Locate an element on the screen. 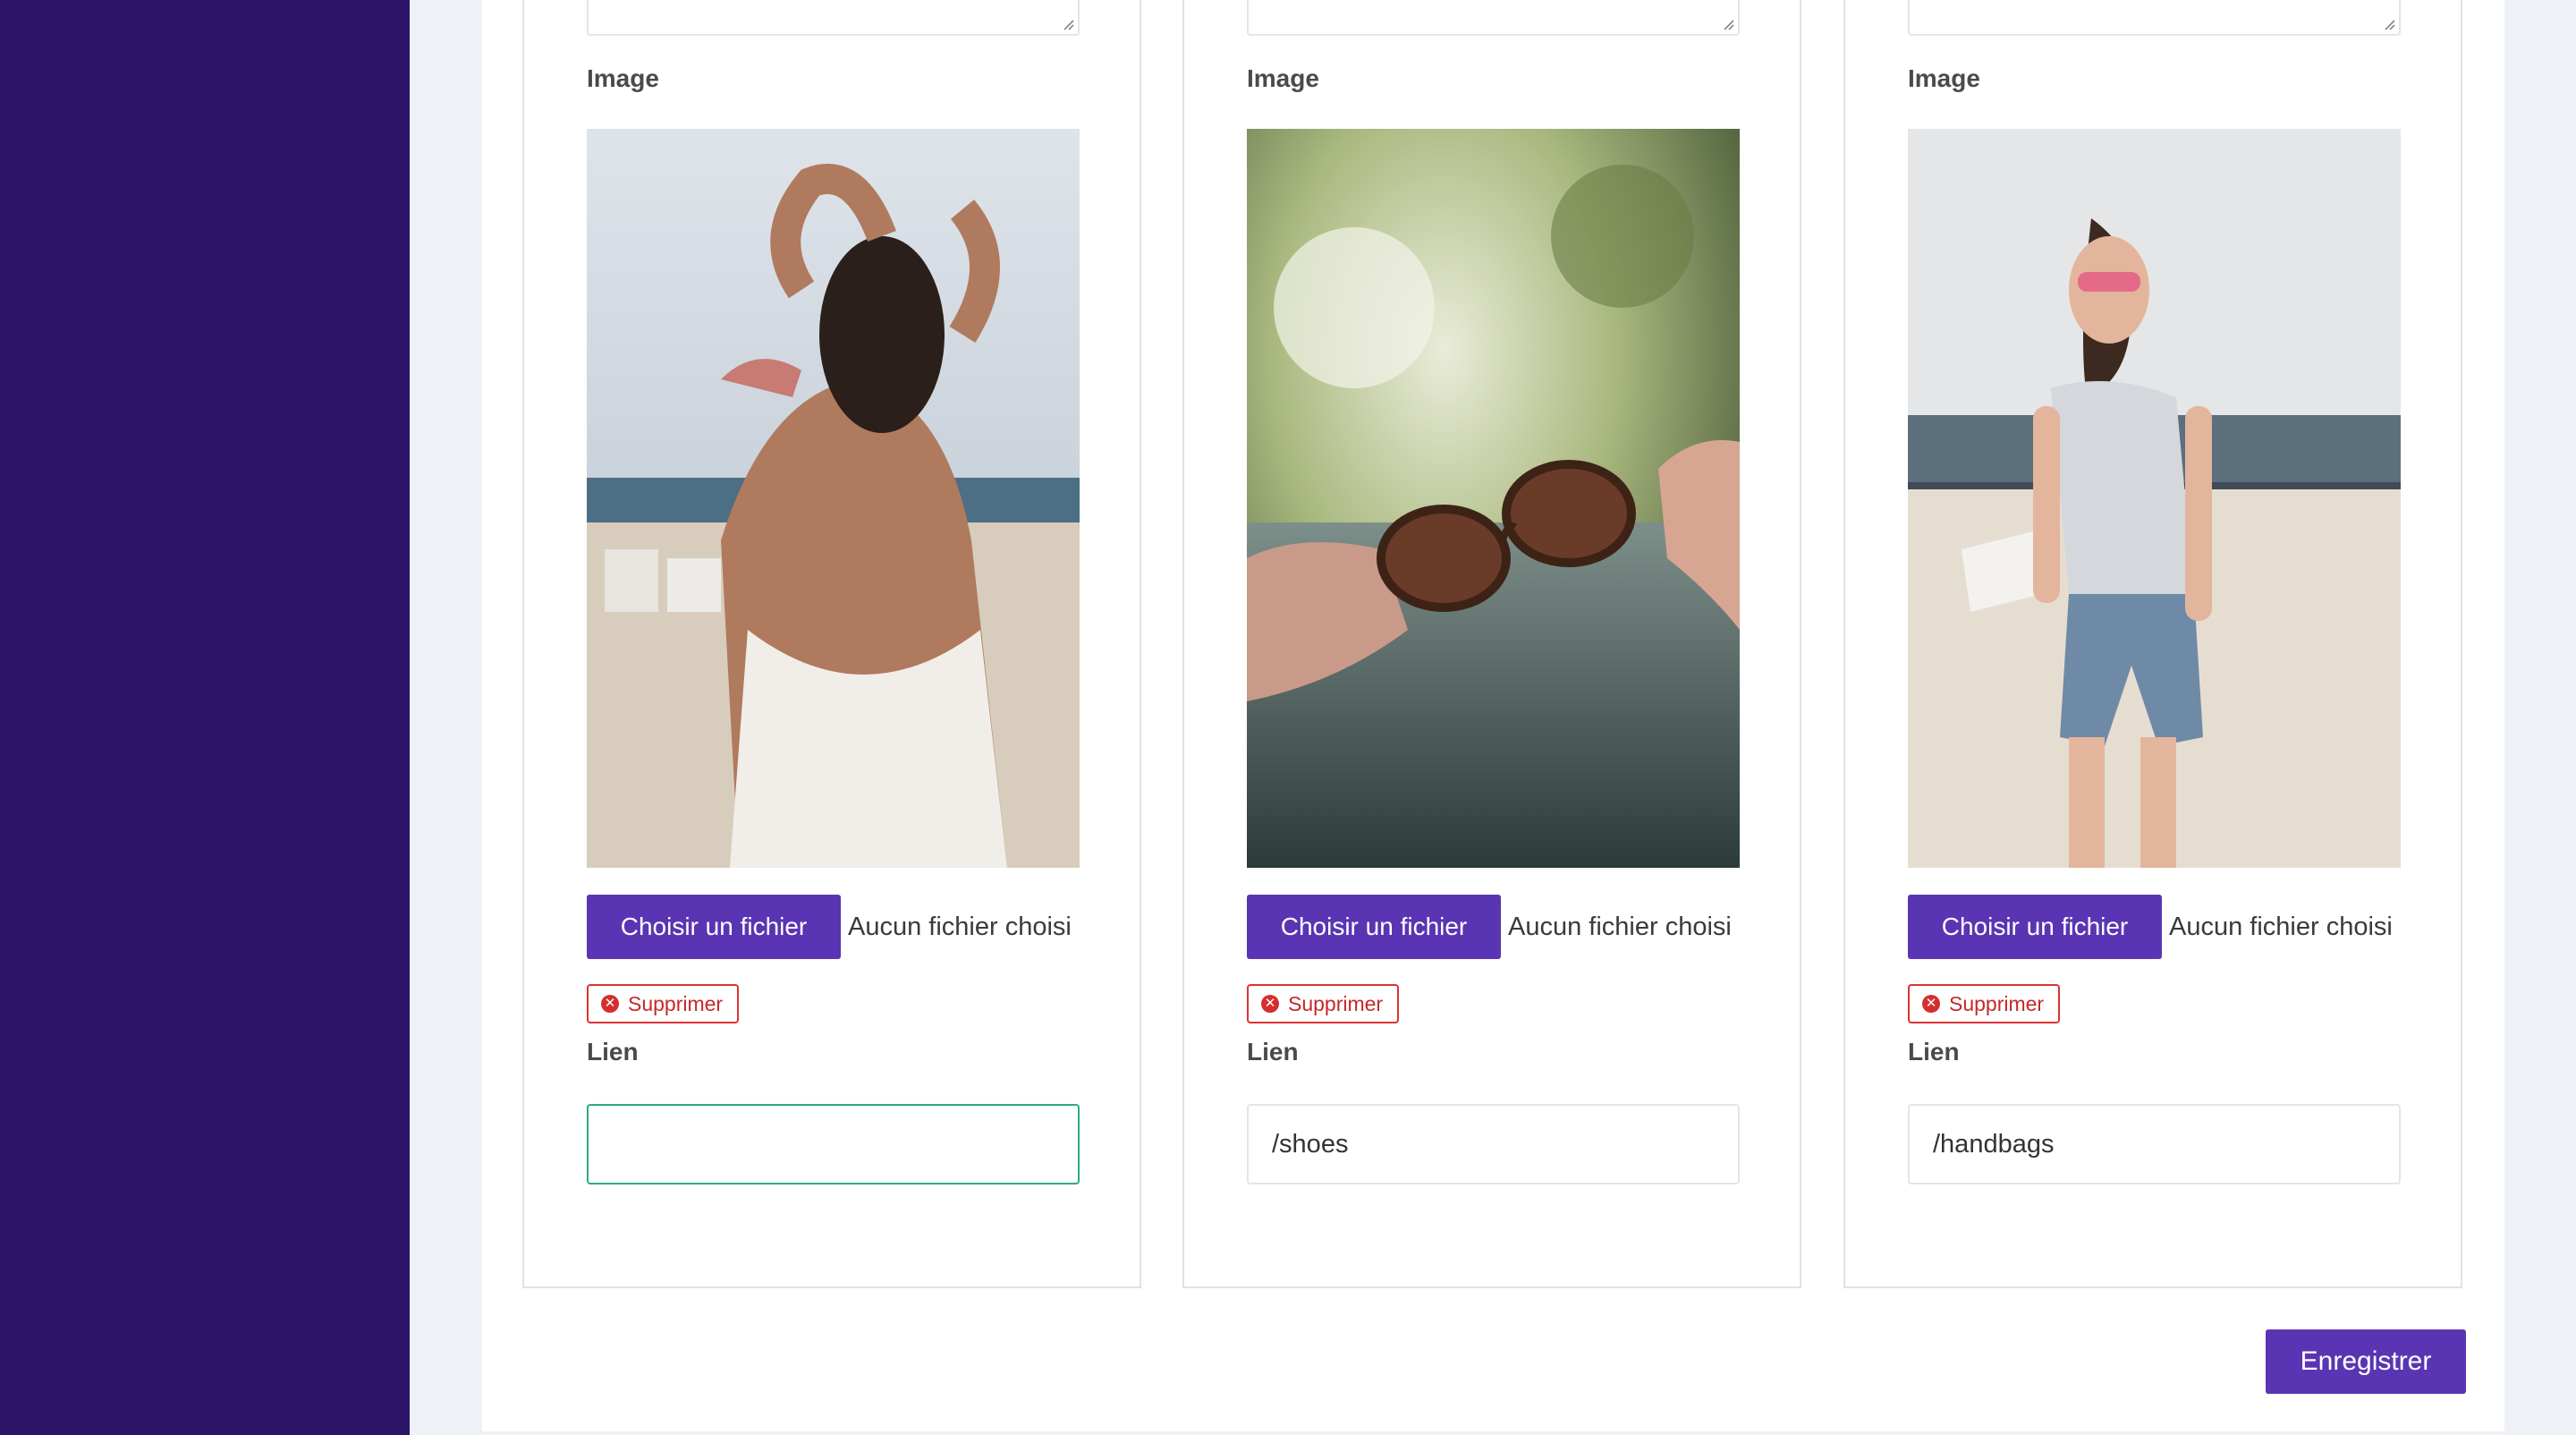 Image resolution: width=2576 pixels, height=1435 pixels. link-input: /handbags is located at coordinates (2154, 1144).